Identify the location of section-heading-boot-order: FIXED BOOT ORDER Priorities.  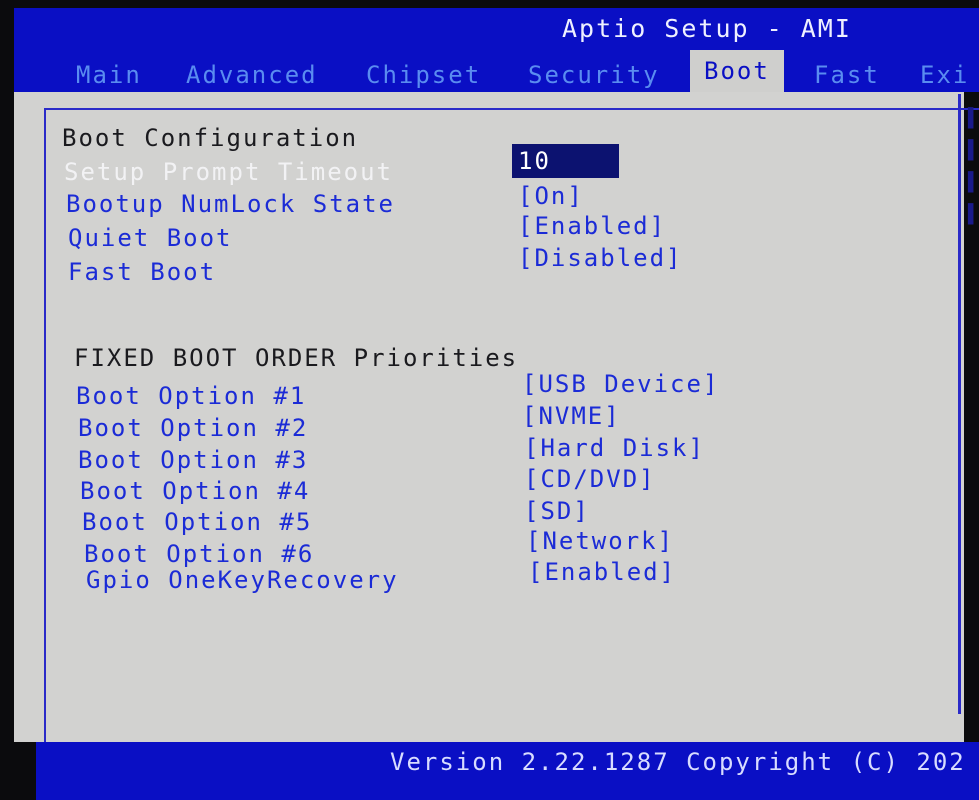
(296, 358).